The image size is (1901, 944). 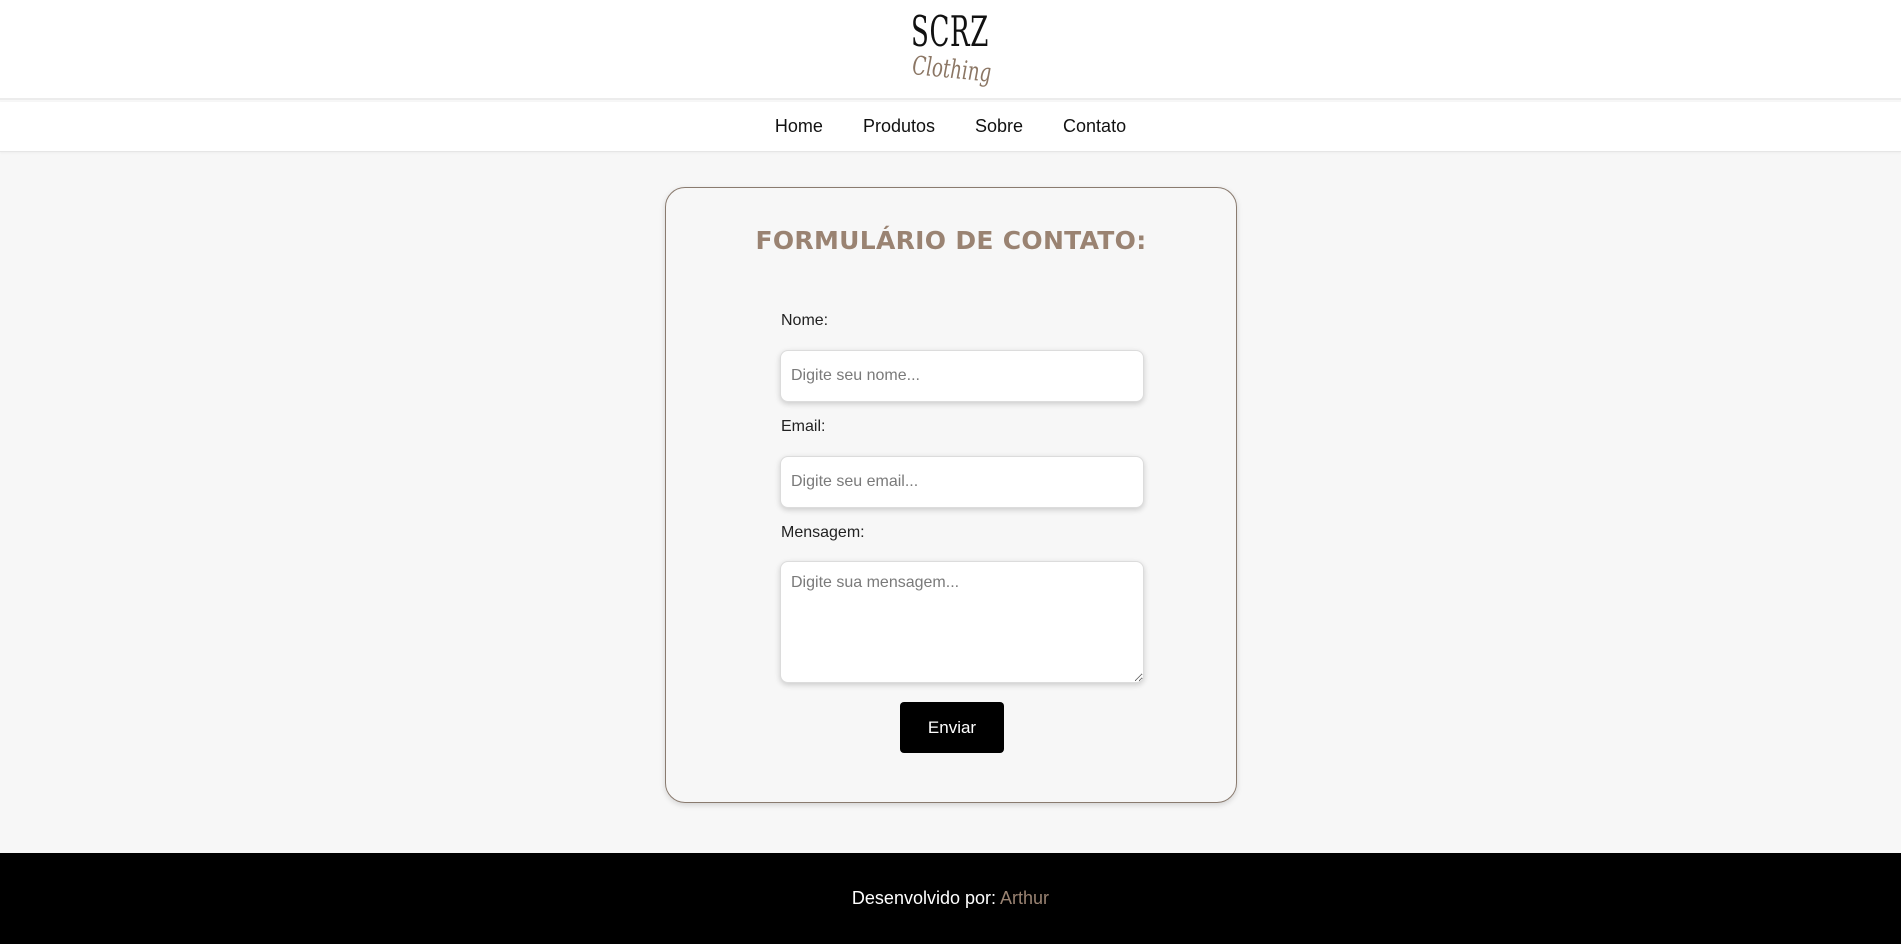 What do you see at coordinates (1094, 126) in the screenshot?
I see `nav-item-contato: Contato` at bounding box center [1094, 126].